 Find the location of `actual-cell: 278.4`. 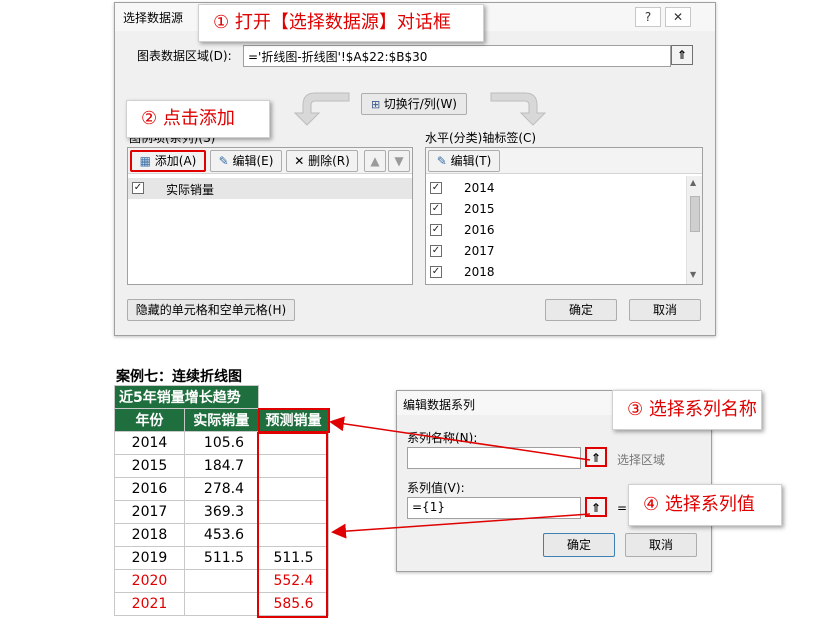

actual-cell: 278.4 is located at coordinates (221, 489).